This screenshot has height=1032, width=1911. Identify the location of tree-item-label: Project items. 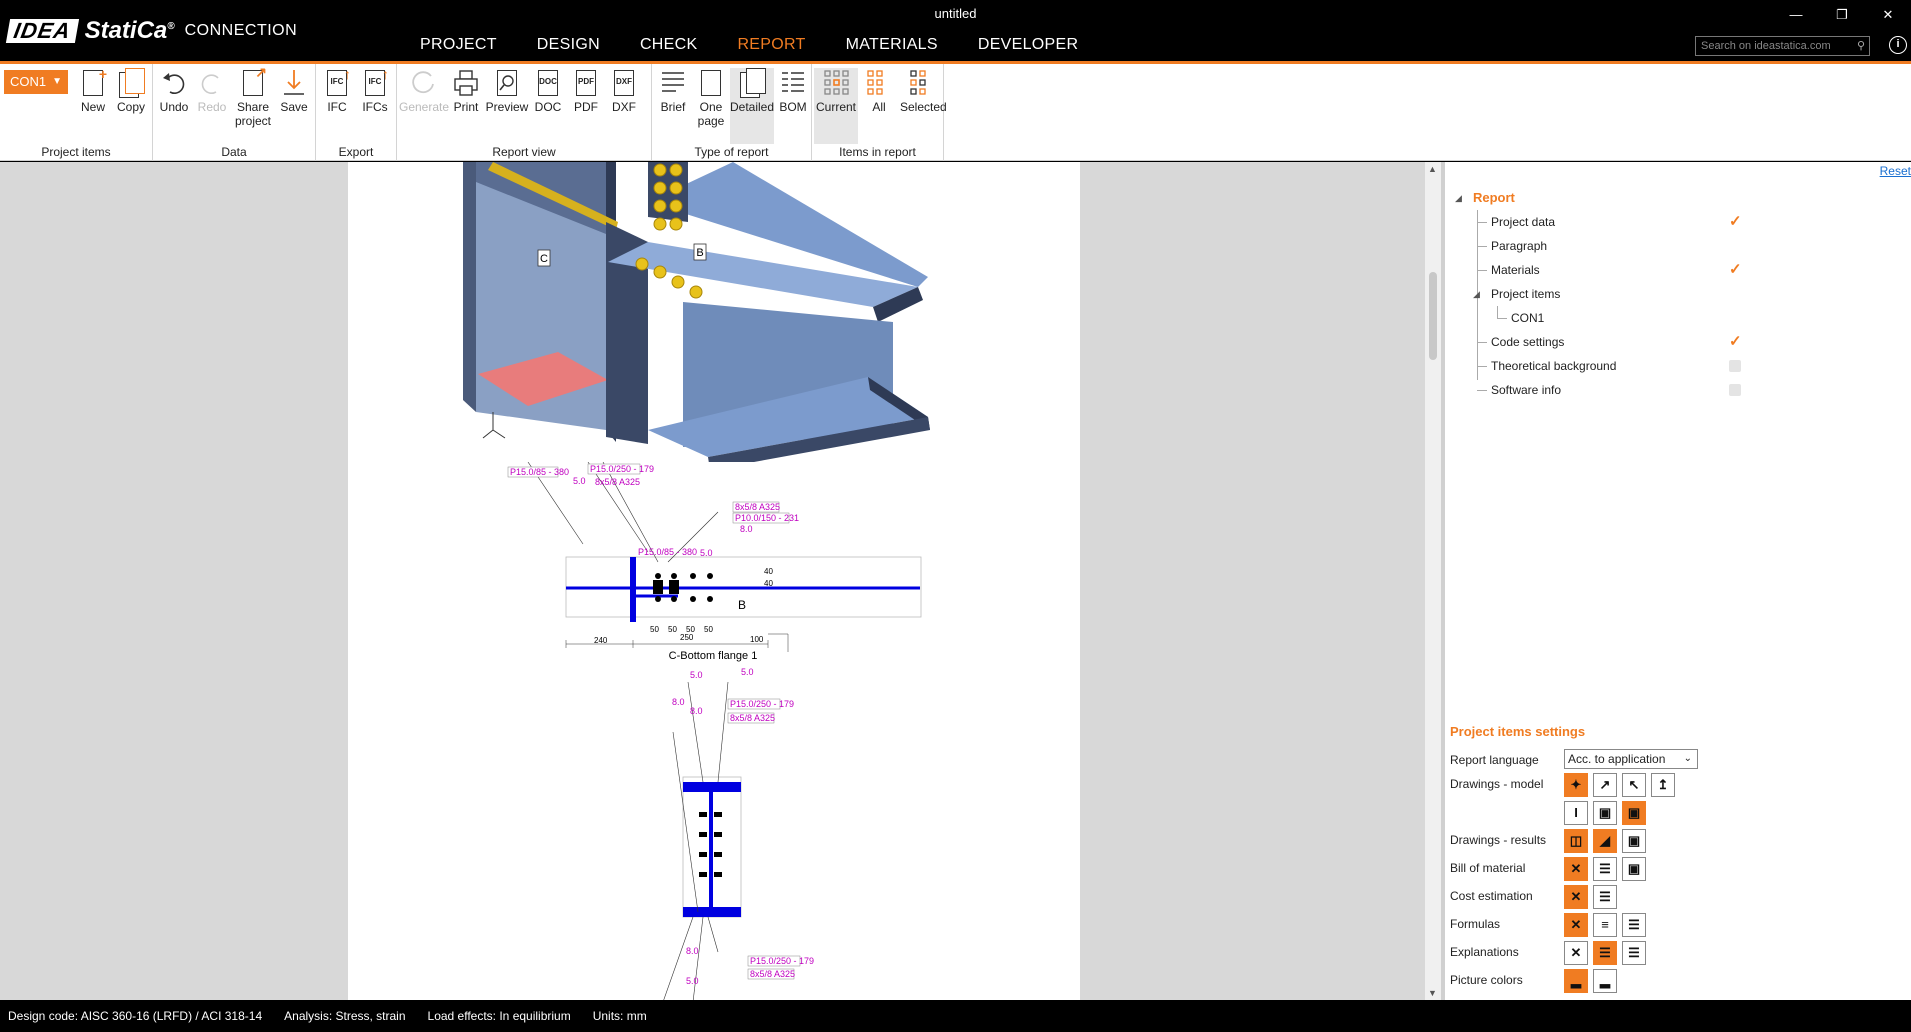
(1526, 294).